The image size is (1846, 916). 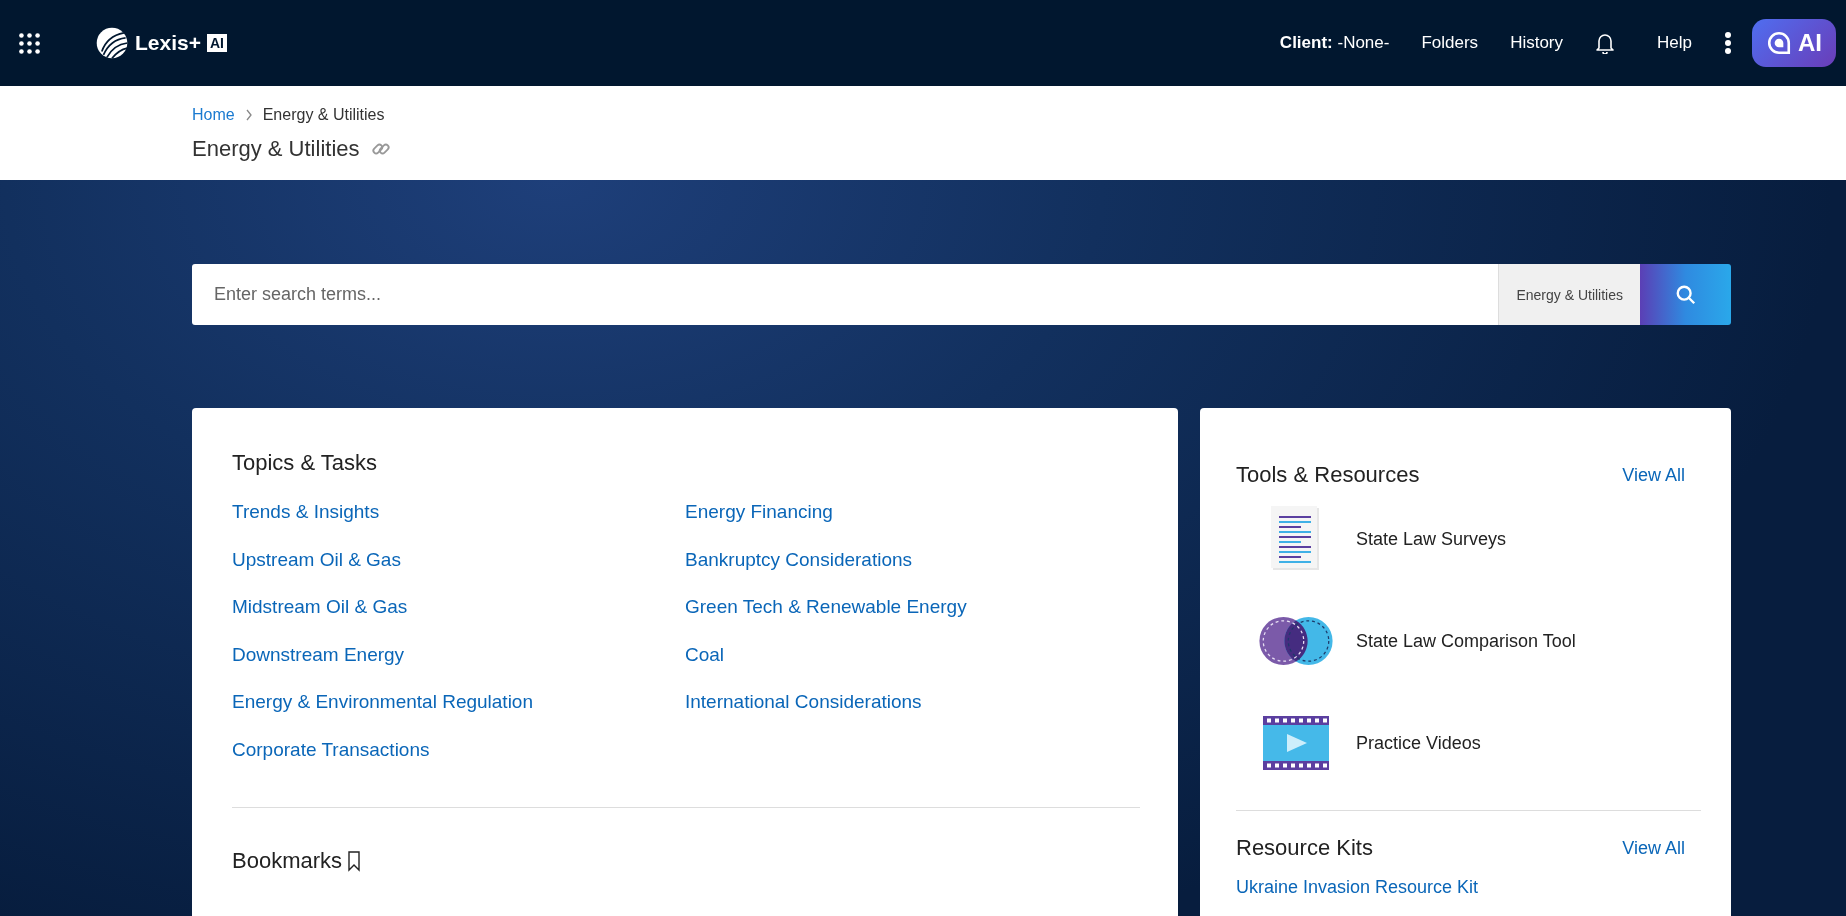 What do you see at coordinates (1296, 539) in the screenshot?
I see `document-icon` at bounding box center [1296, 539].